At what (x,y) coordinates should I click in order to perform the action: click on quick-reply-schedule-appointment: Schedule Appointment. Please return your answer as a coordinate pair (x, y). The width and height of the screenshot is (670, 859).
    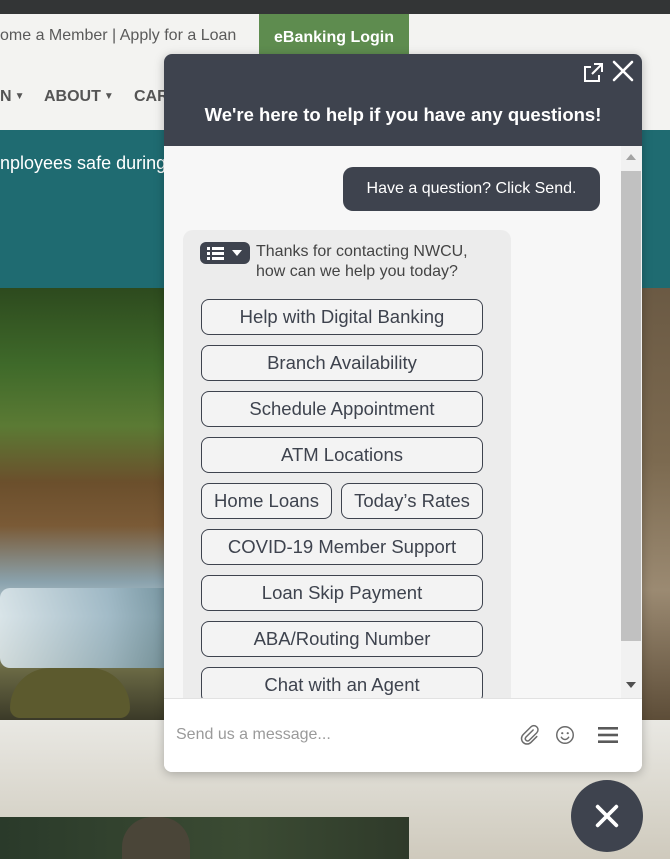
    Looking at the image, I should click on (342, 409).